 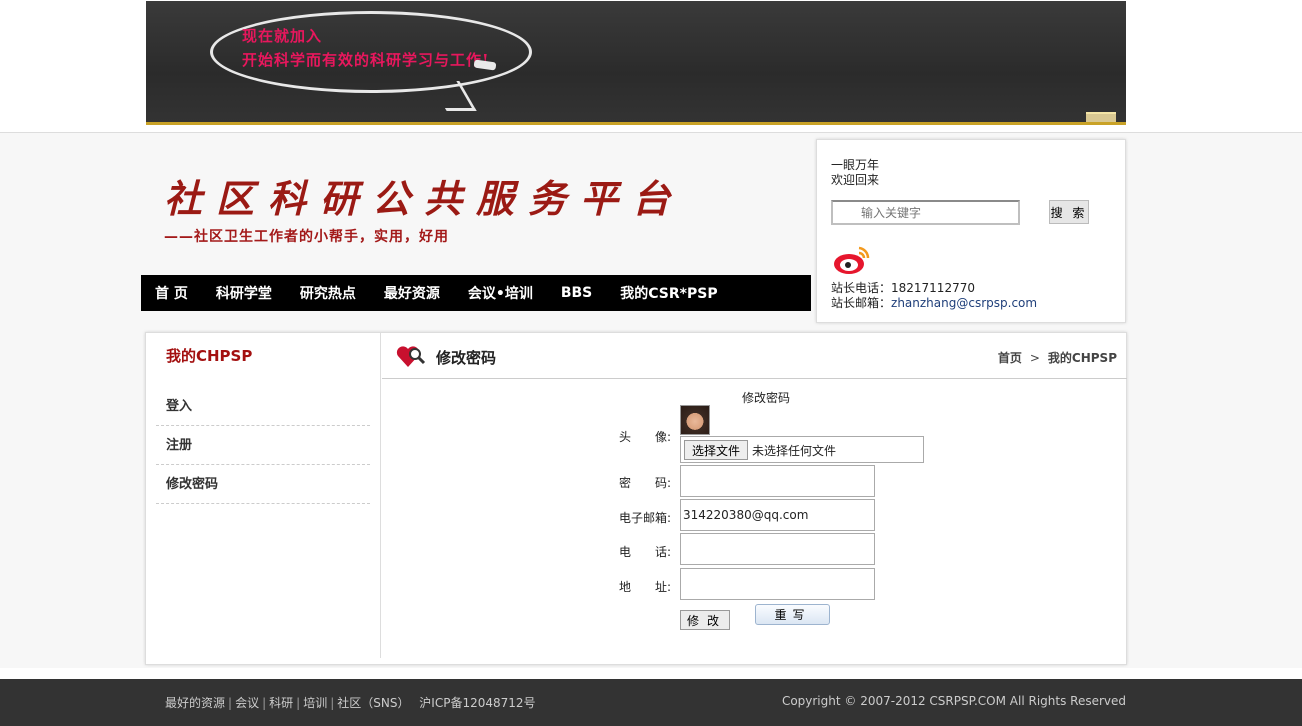 I want to click on welcome-text: 欢迎回来, so click(x=855, y=180).